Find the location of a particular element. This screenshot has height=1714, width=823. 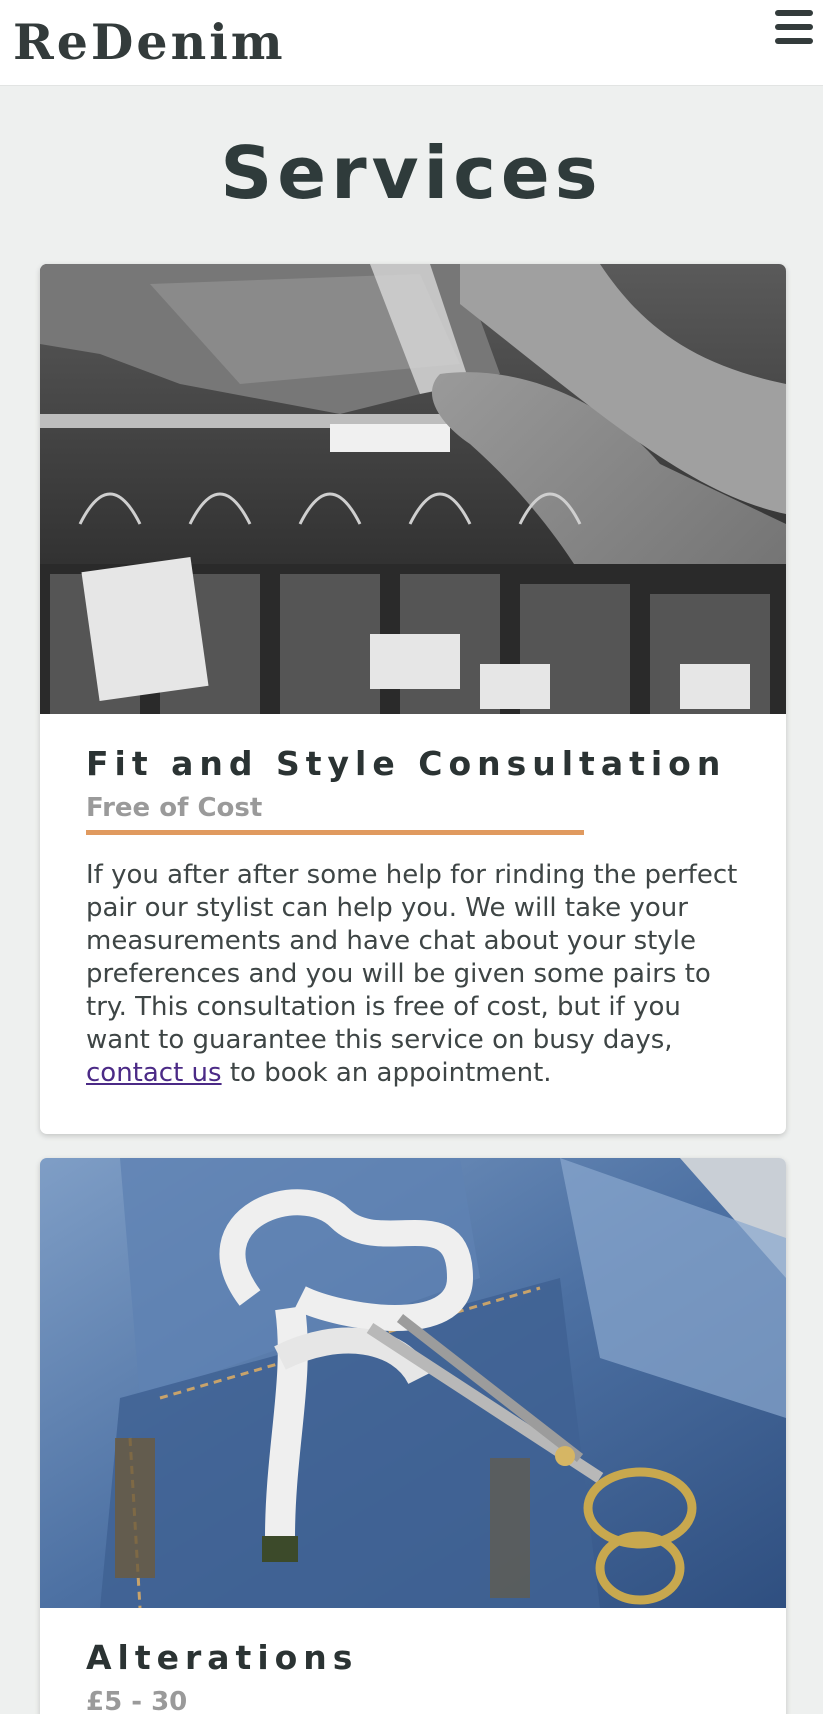

brand-logo: ReDenim is located at coordinates (149, 42).